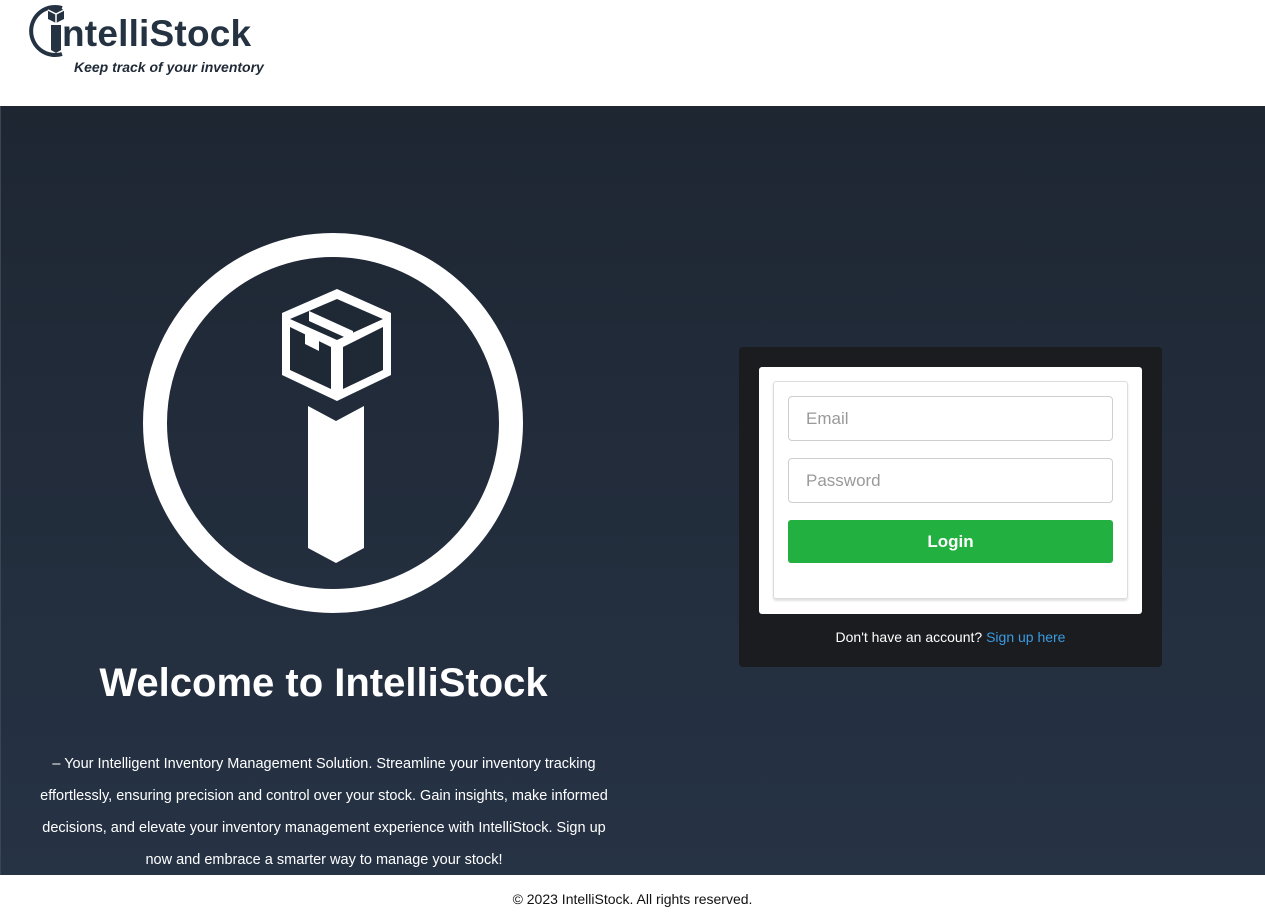 This screenshot has height=920, width=1265. What do you see at coordinates (323, 683) in the screenshot?
I see `welcome-heading: Welcome to IntelliStock` at bounding box center [323, 683].